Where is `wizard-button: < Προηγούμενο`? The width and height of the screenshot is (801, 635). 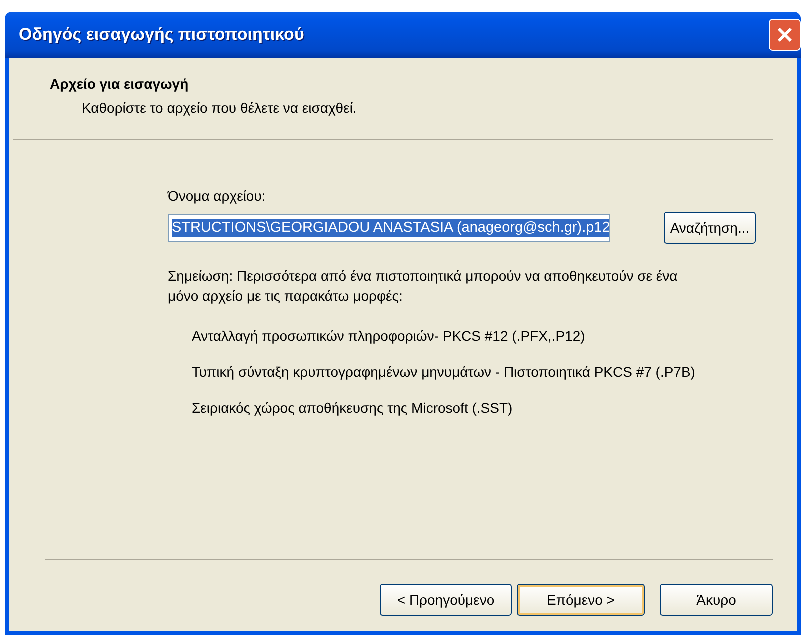 wizard-button: < Προηγούμενο is located at coordinates (446, 600).